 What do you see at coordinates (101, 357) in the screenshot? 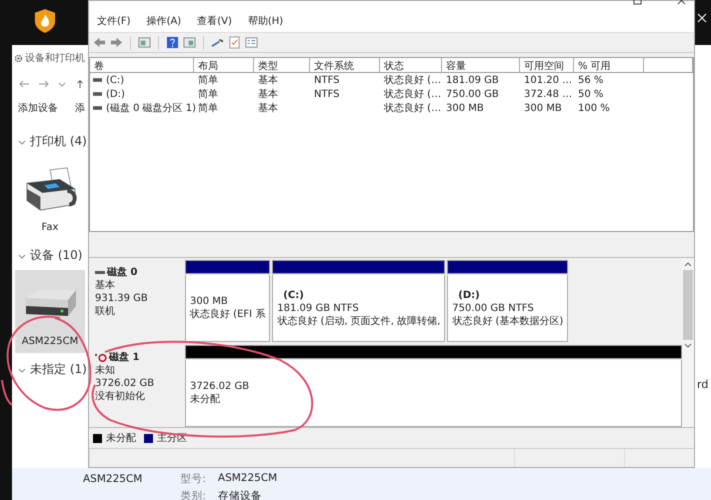
I see `warning-ring-icon` at bounding box center [101, 357].